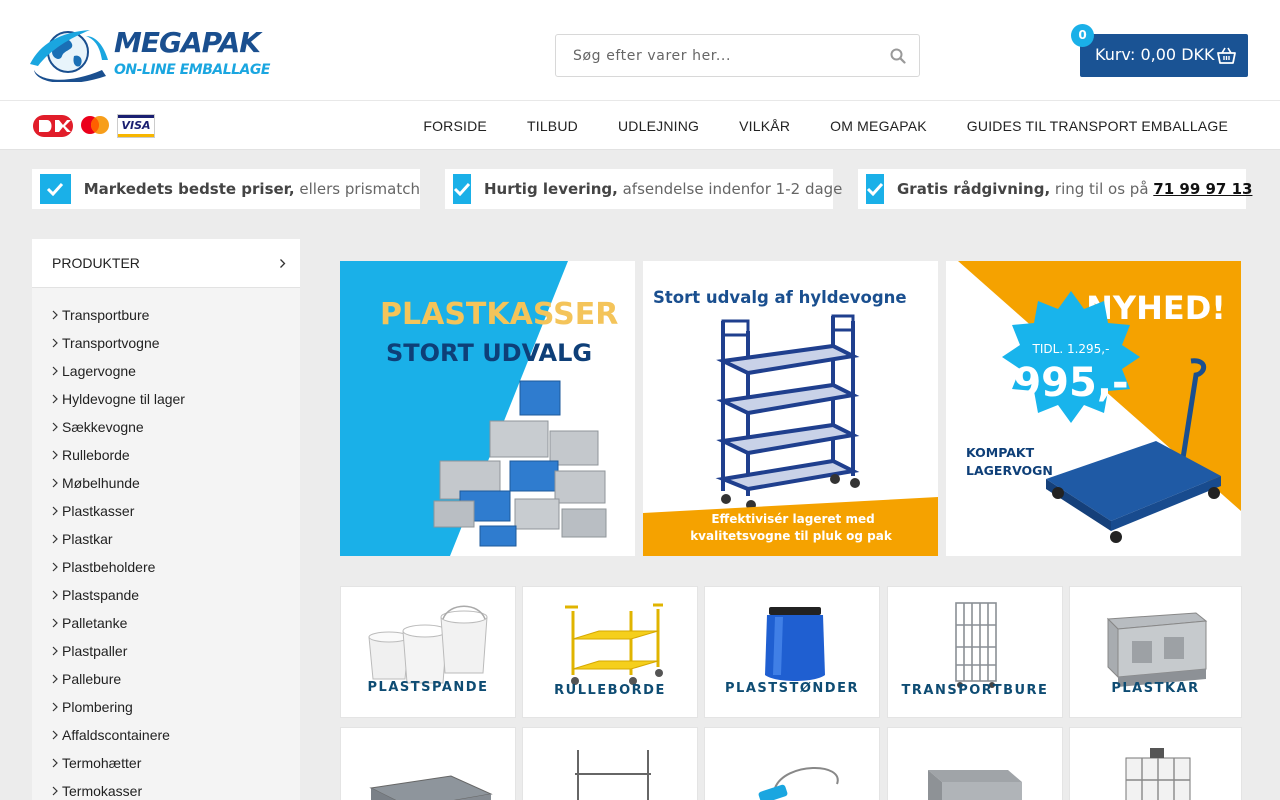 Image resolution: width=1280 pixels, height=800 pixels. What do you see at coordinates (764, 126) in the screenshot?
I see `nav-vilkar: VILKÅR` at bounding box center [764, 126].